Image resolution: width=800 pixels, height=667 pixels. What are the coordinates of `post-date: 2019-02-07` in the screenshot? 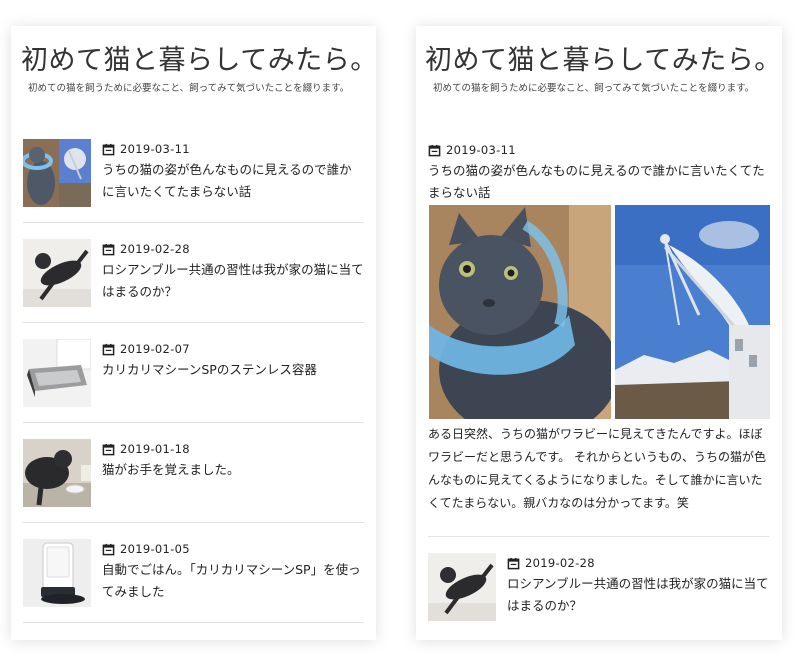 It's located at (233, 349).